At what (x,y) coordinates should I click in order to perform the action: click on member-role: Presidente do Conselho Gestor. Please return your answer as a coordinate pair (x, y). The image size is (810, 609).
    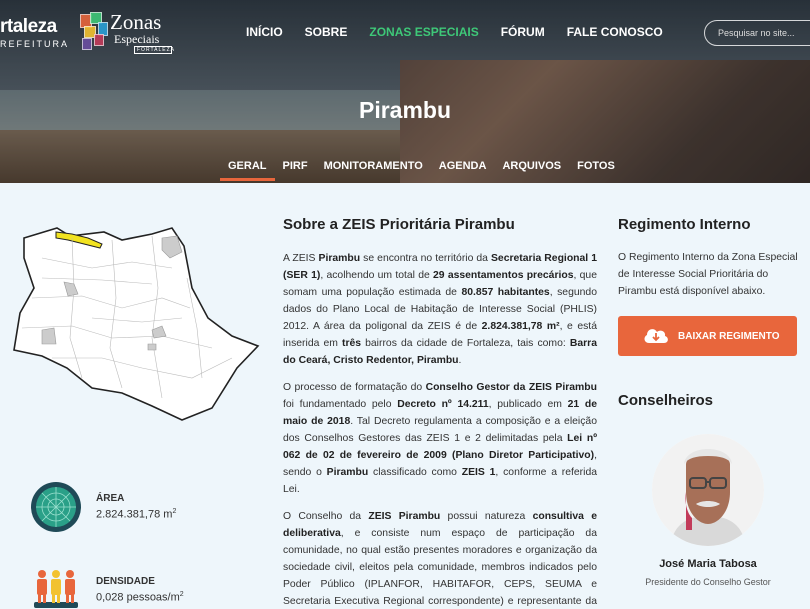
    Looking at the image, I should click on (708, 582).